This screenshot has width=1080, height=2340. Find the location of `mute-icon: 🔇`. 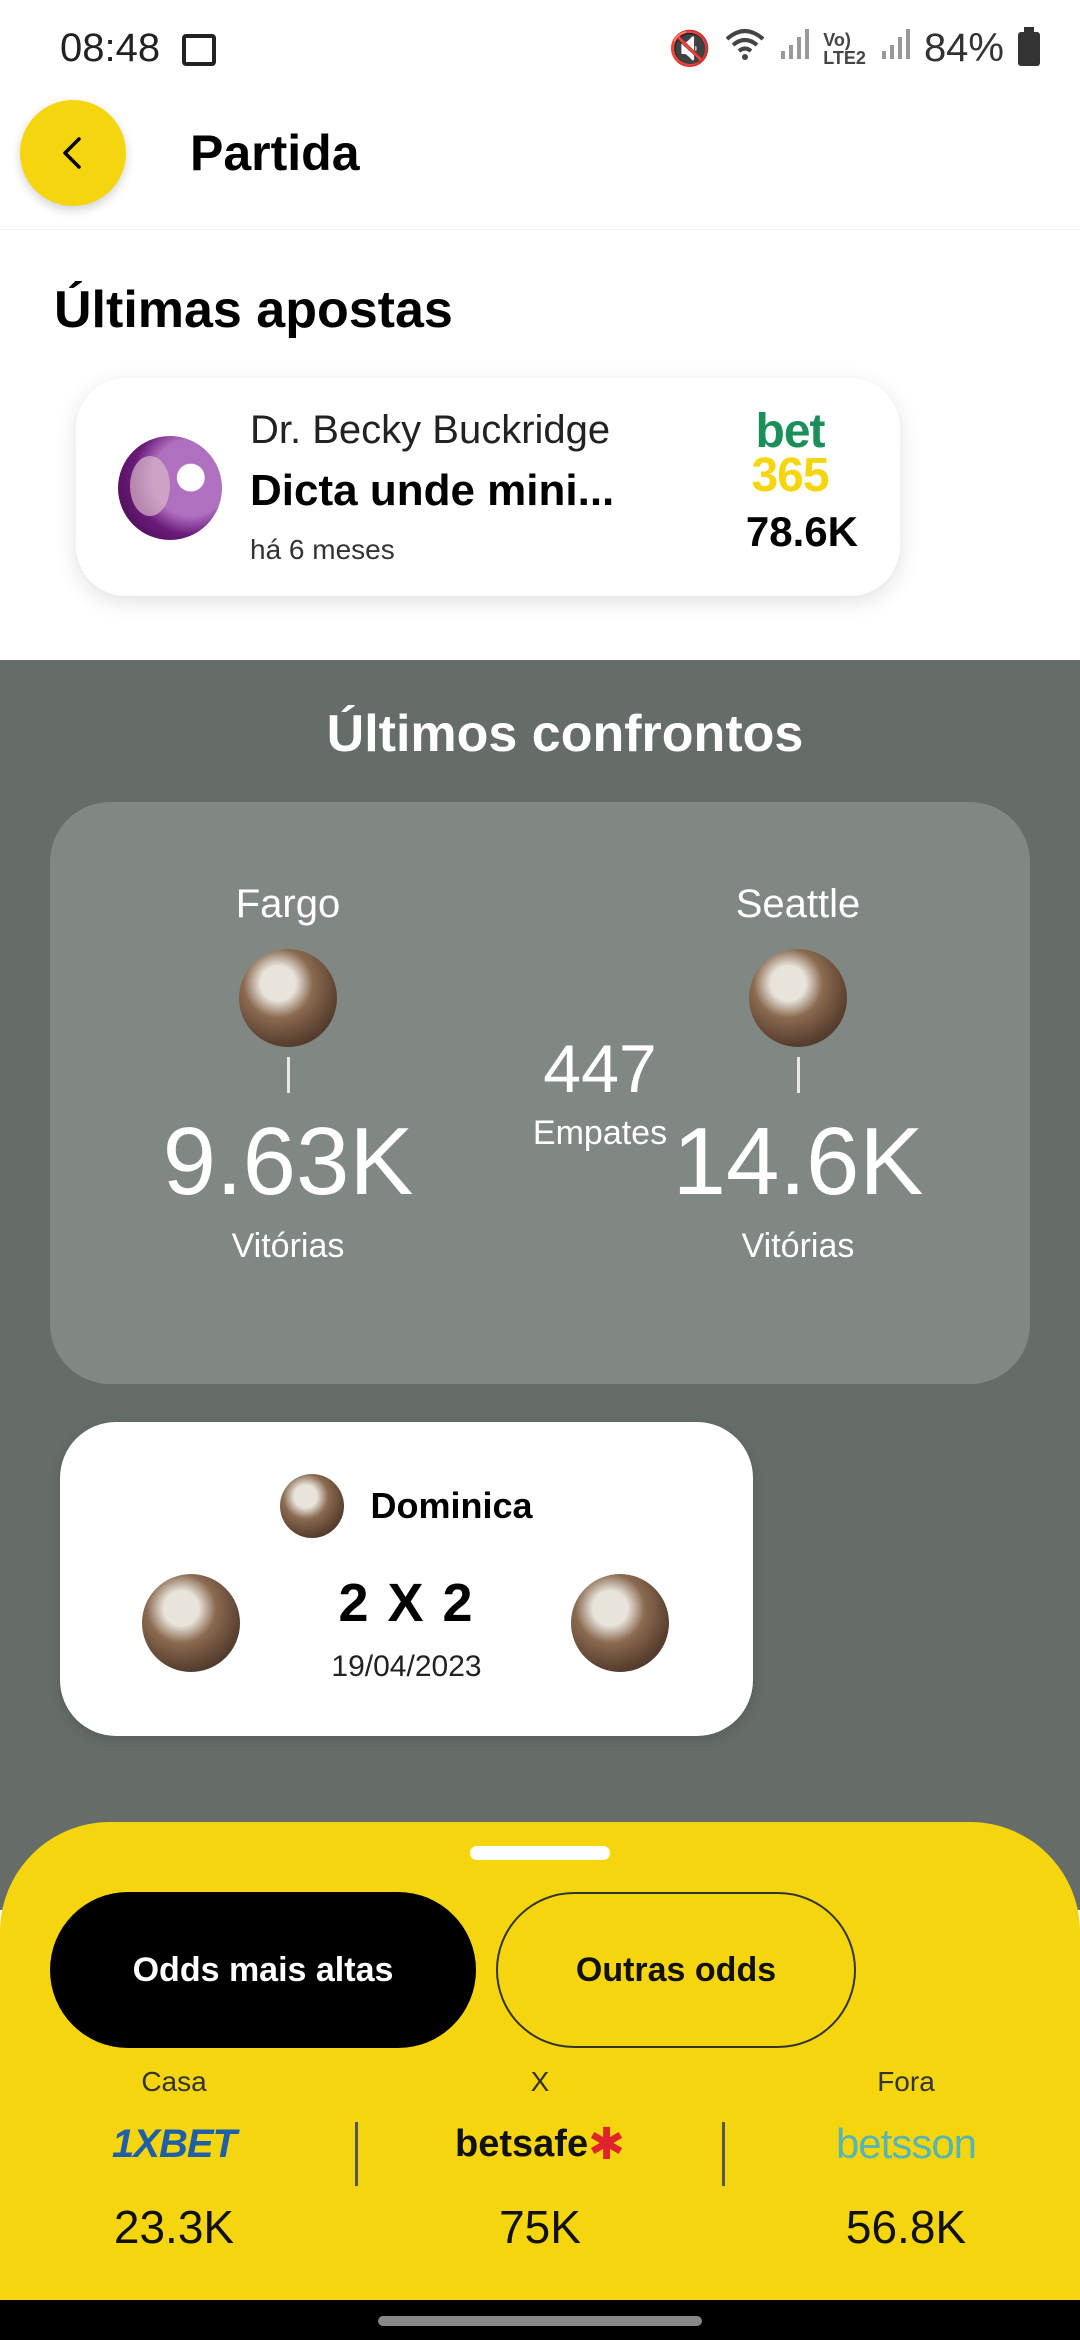

mute-icon: 🔇 is located at coordinates (690, 48).